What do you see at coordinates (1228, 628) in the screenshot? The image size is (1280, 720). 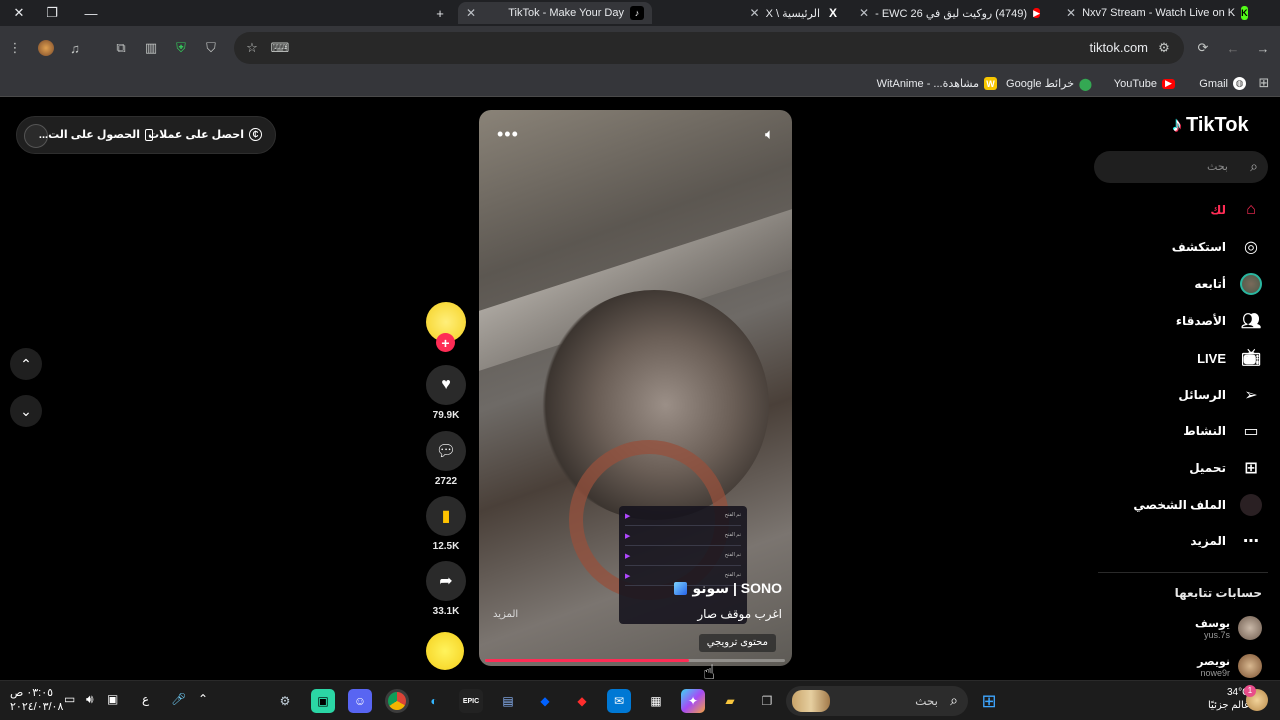 I see `followed-account: يوسف yus.7s` at bounding box center [1228, 628].